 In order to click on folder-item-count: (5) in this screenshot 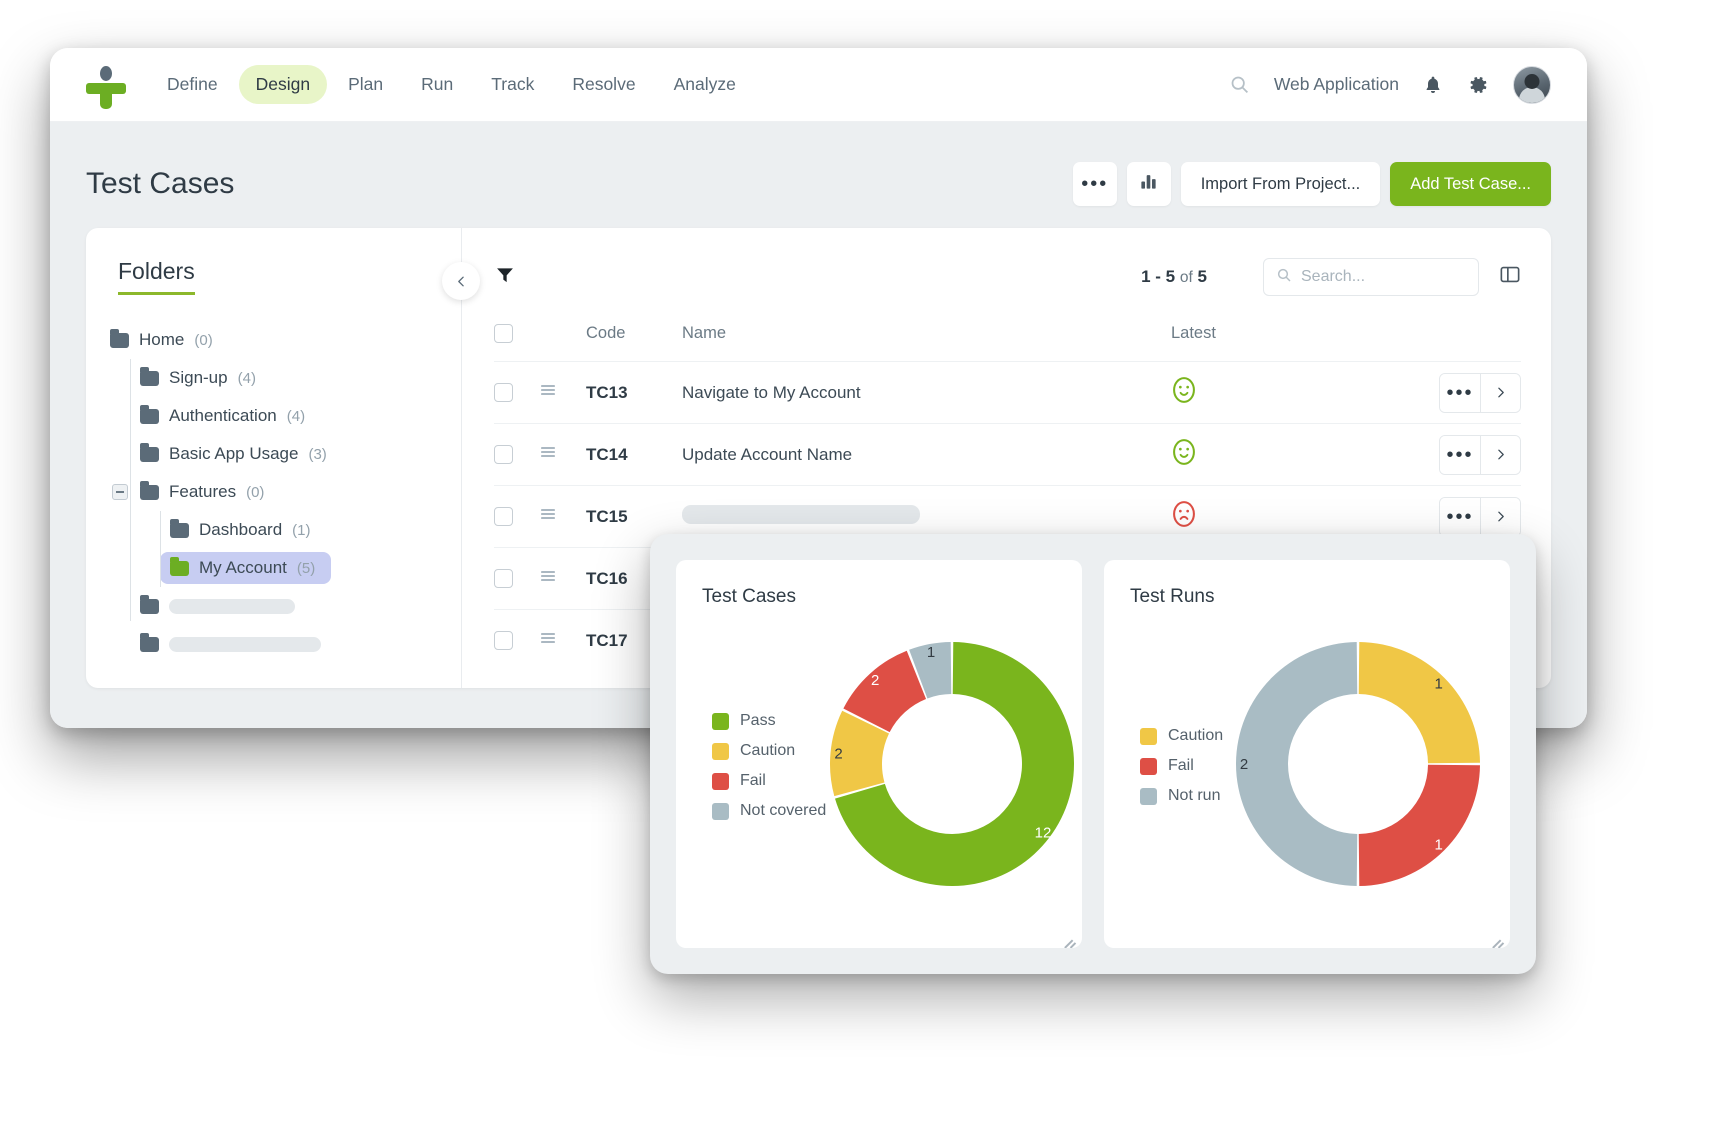, I will do `click(306, 568)`.